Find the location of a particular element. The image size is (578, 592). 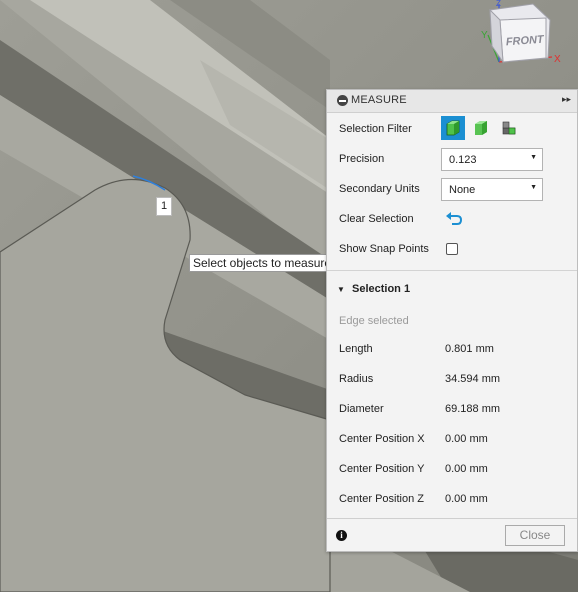

show-snap-points-row: Show Snap Points is located at coordinates (452, 250).